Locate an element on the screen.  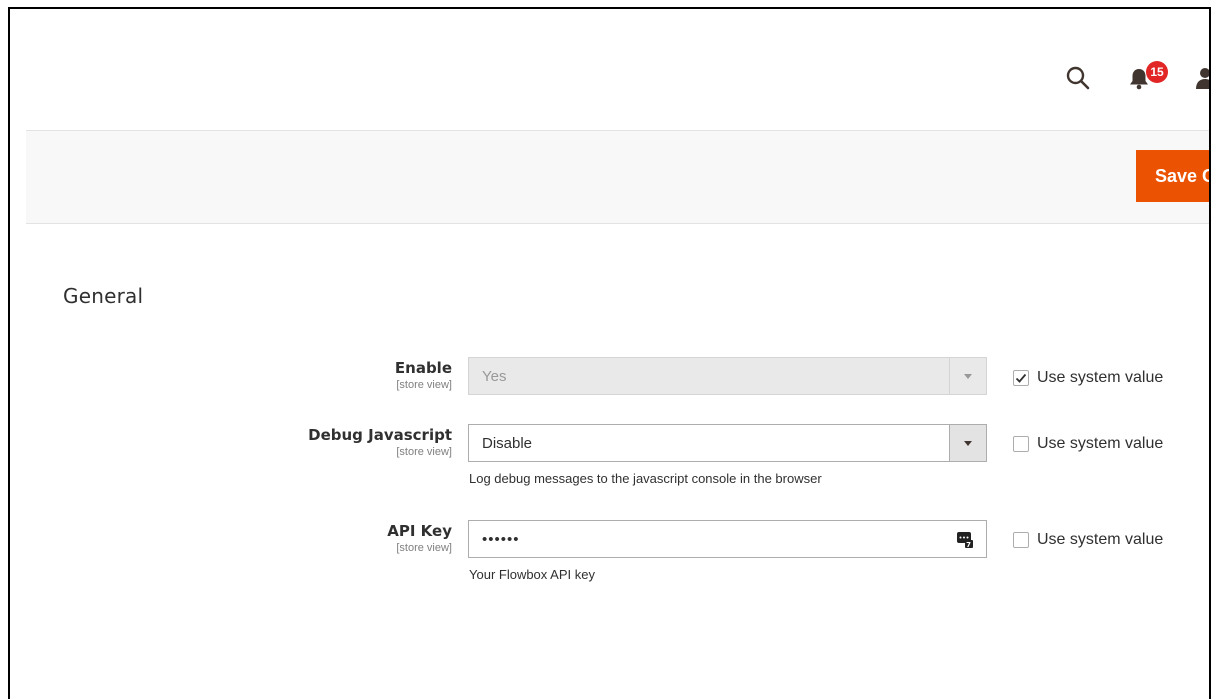
api-key-input: •••••• 7 is located at coordinates (727, 539).